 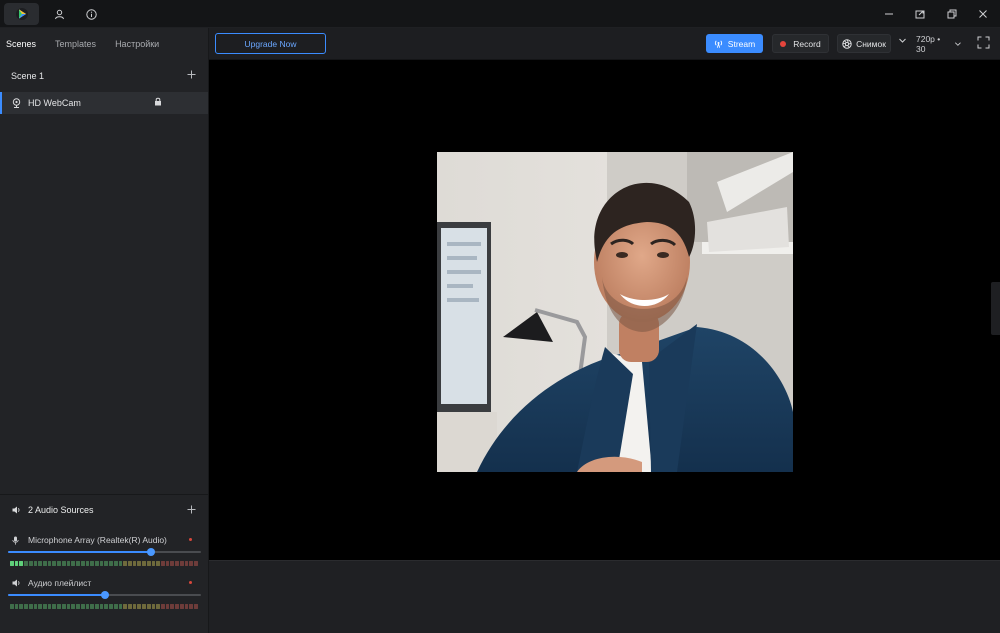 What do you see at coordinates (21, 14) in the screenshot?
I see `app-logo-button` at bounding box center [21, 14].